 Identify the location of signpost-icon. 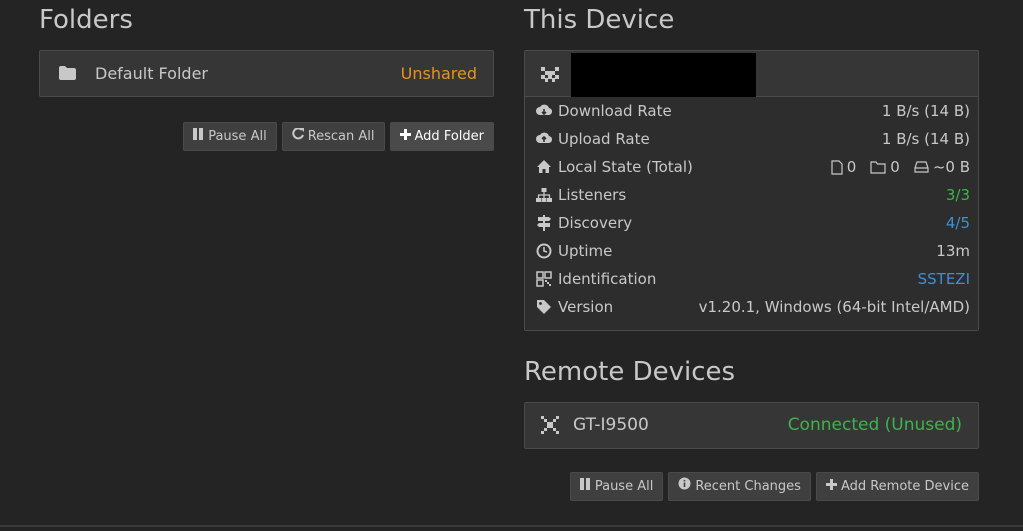
(544, 223).